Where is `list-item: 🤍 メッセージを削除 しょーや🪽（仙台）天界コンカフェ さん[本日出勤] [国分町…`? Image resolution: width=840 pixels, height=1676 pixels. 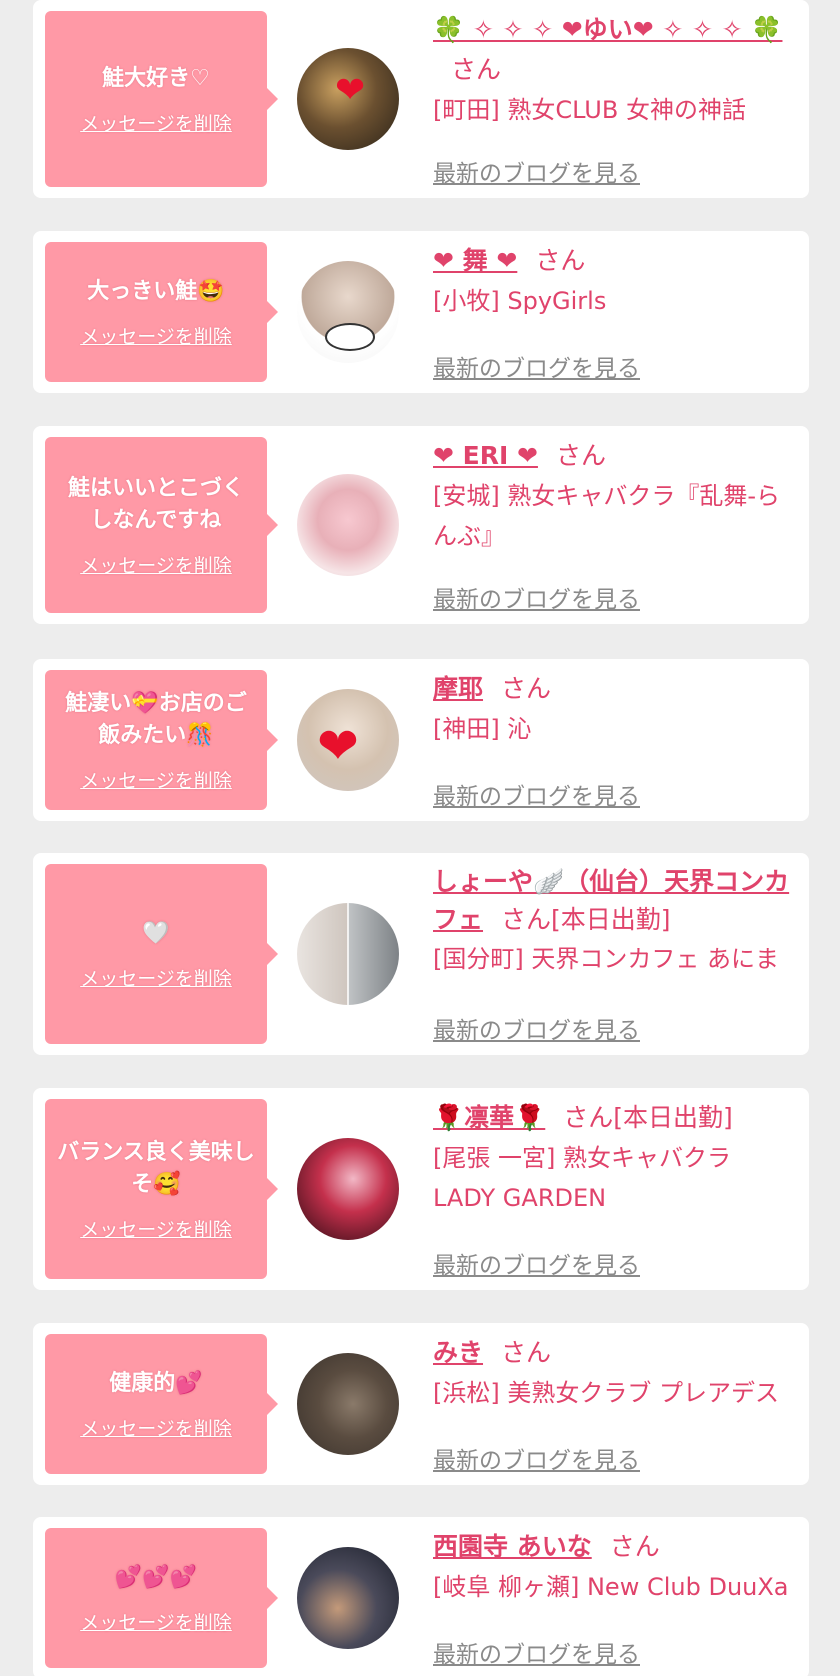
list-item: 🤍 メッセージを削除 しょーや🪽（仙台）天界コンカフェ さん[本日出勤] [国分町… is located at coordinates (421, 954).